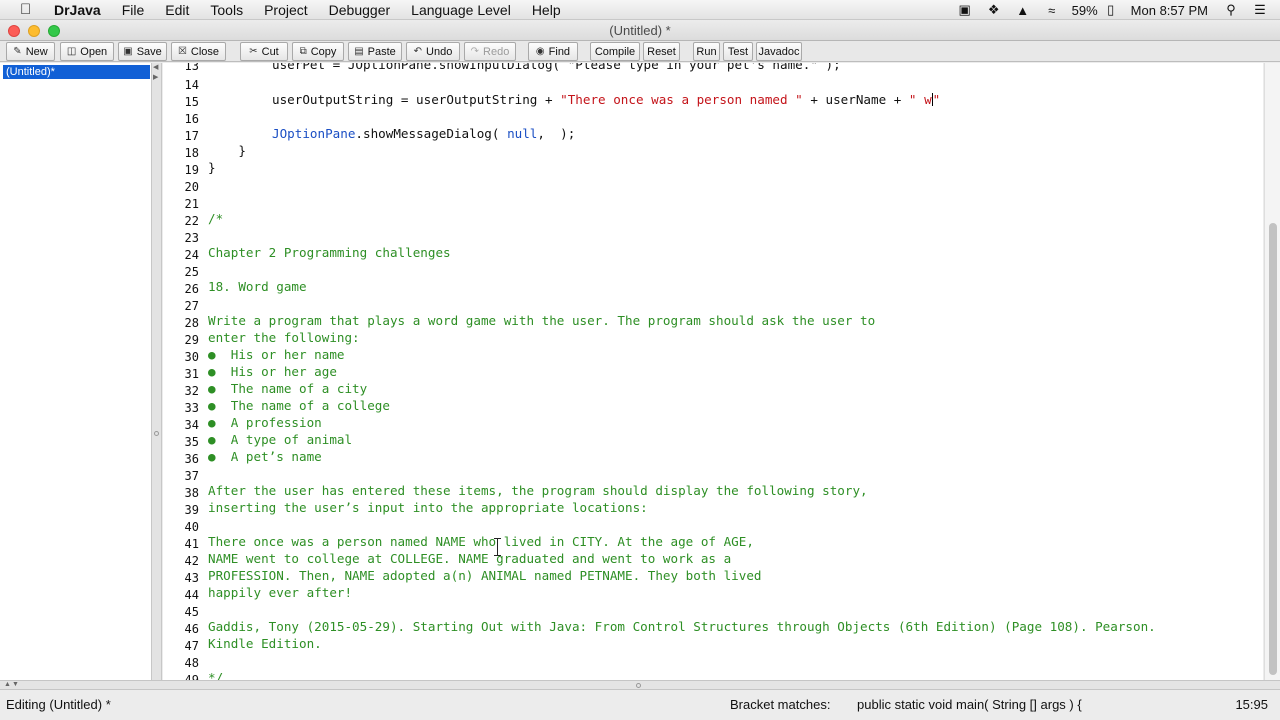 This screenshot has width=1280, height=720. Describe the element at coordinates (191, 357) in the screenshot. I see `line-number: 30` at that location.